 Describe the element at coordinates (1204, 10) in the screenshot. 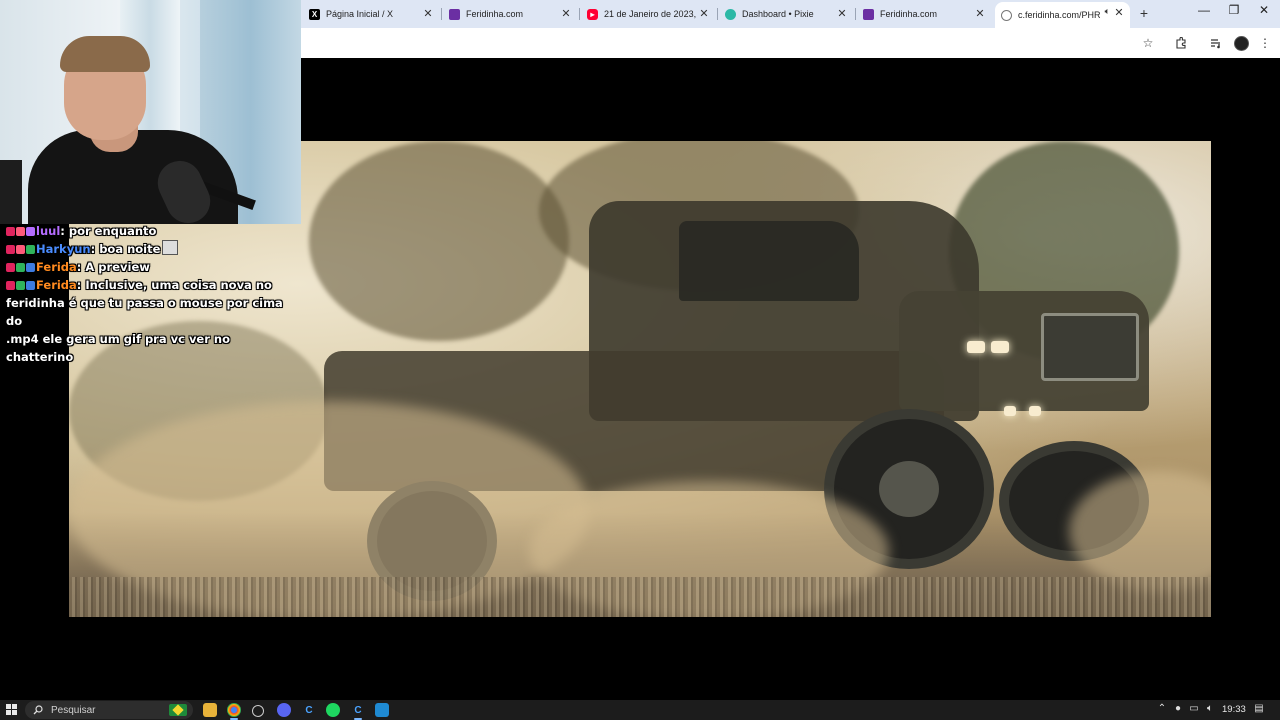

I see `minimize-button: —` at that location.